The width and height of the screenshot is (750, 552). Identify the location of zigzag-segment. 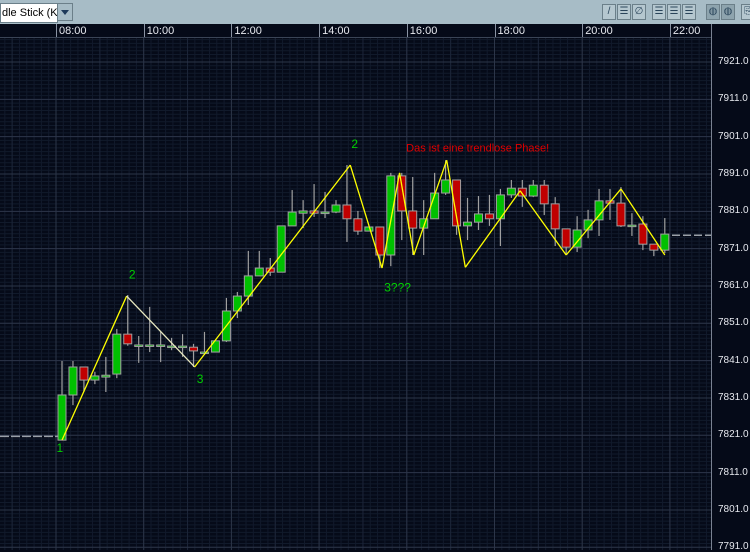
(456, 214).